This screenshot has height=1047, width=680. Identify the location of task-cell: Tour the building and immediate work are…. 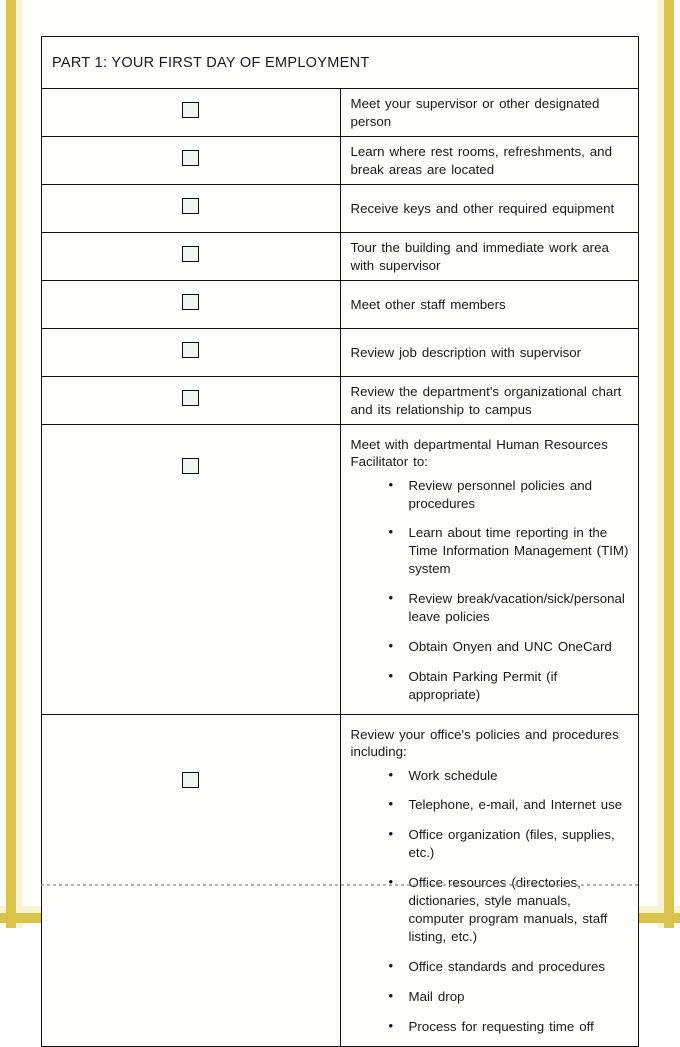
(489, 256).